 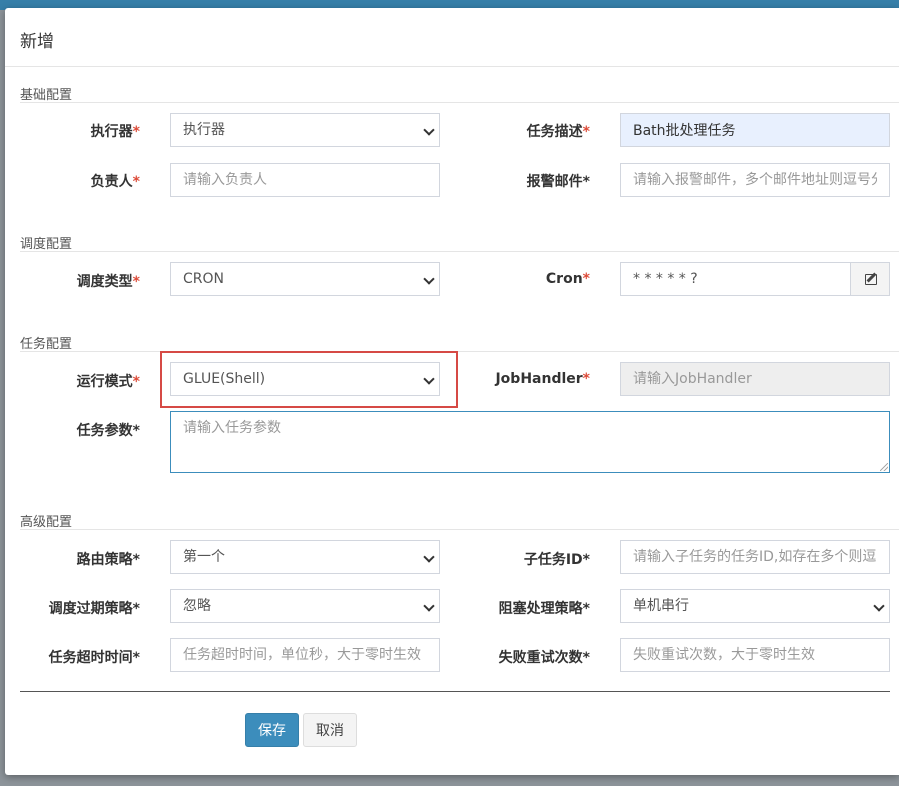 I want to click on schedule-type-select: CRON, so click(x=305, y=279).